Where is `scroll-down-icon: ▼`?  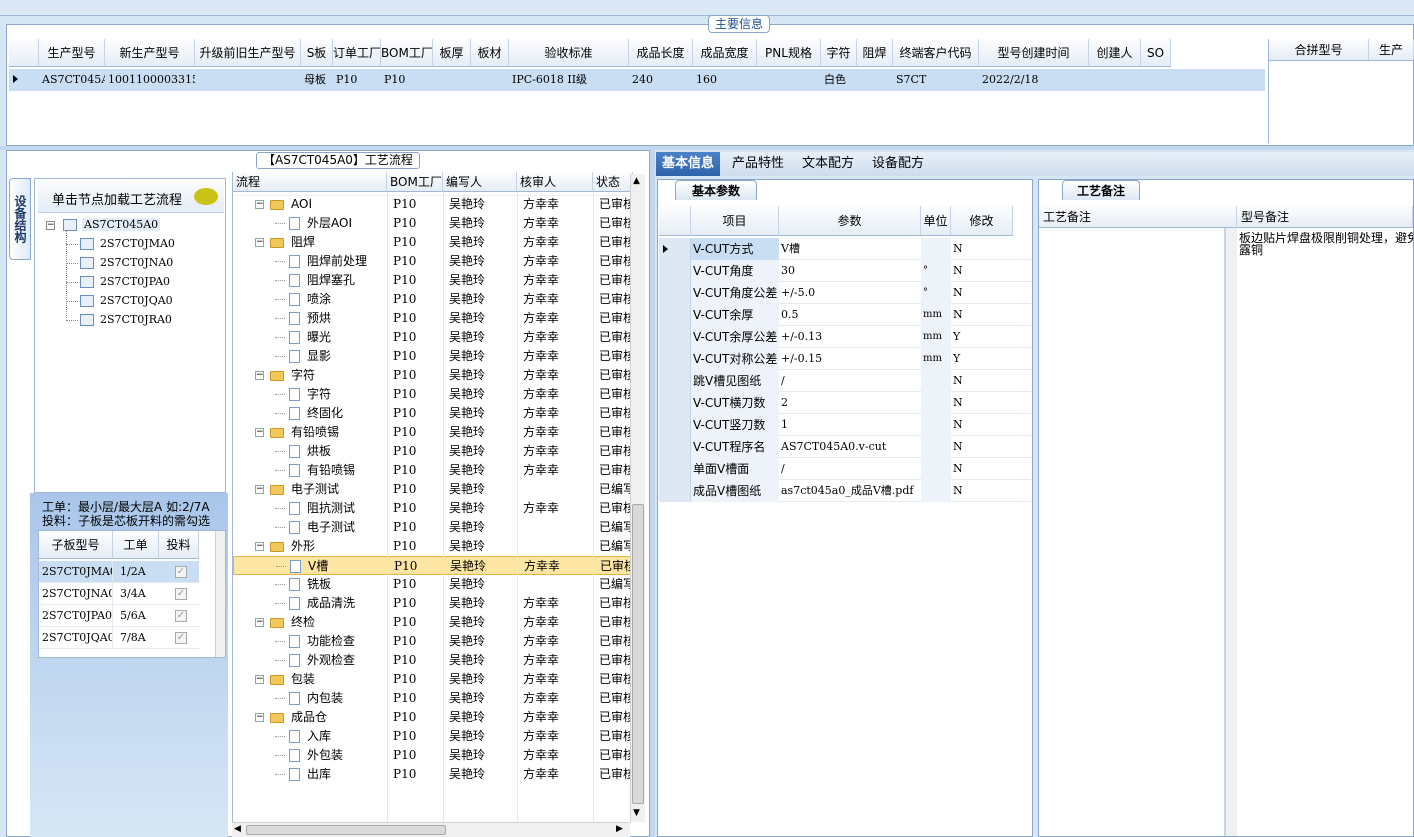
scroll-down-icon: ▼ is located at coordinates (636, 813).